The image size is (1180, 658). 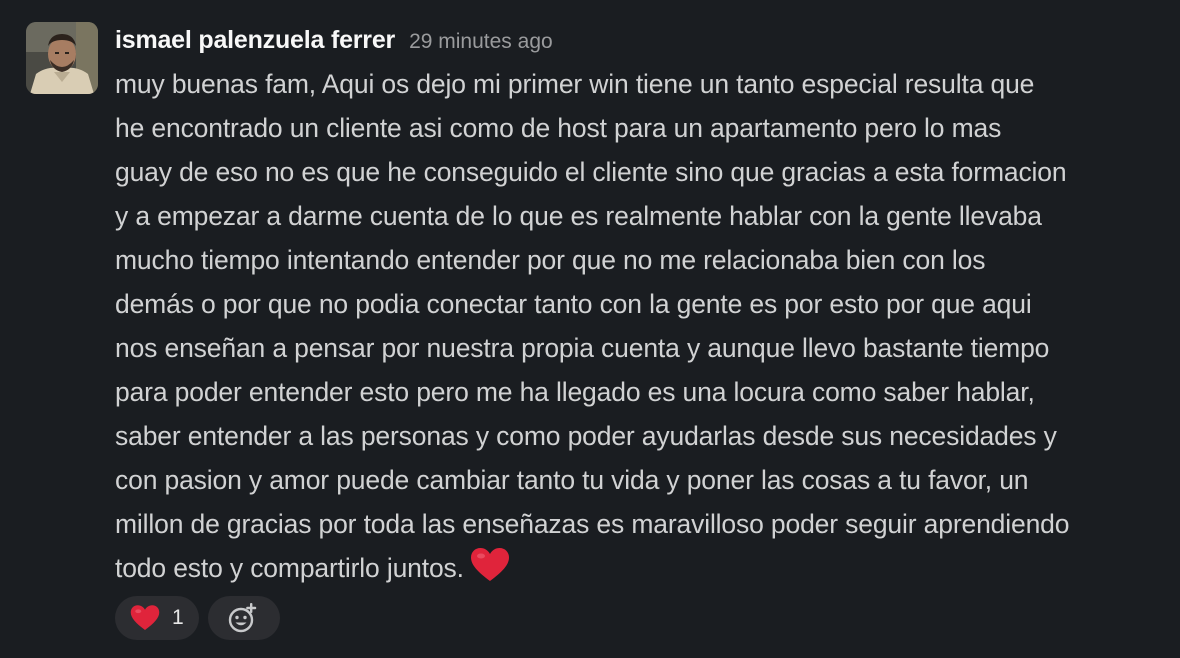 What do you see at coordinates (646, 40) in the screenshot?
I see `message-header: ismael palenzuela ferrer 29 minutes ago` at bounding box center [646, 40].